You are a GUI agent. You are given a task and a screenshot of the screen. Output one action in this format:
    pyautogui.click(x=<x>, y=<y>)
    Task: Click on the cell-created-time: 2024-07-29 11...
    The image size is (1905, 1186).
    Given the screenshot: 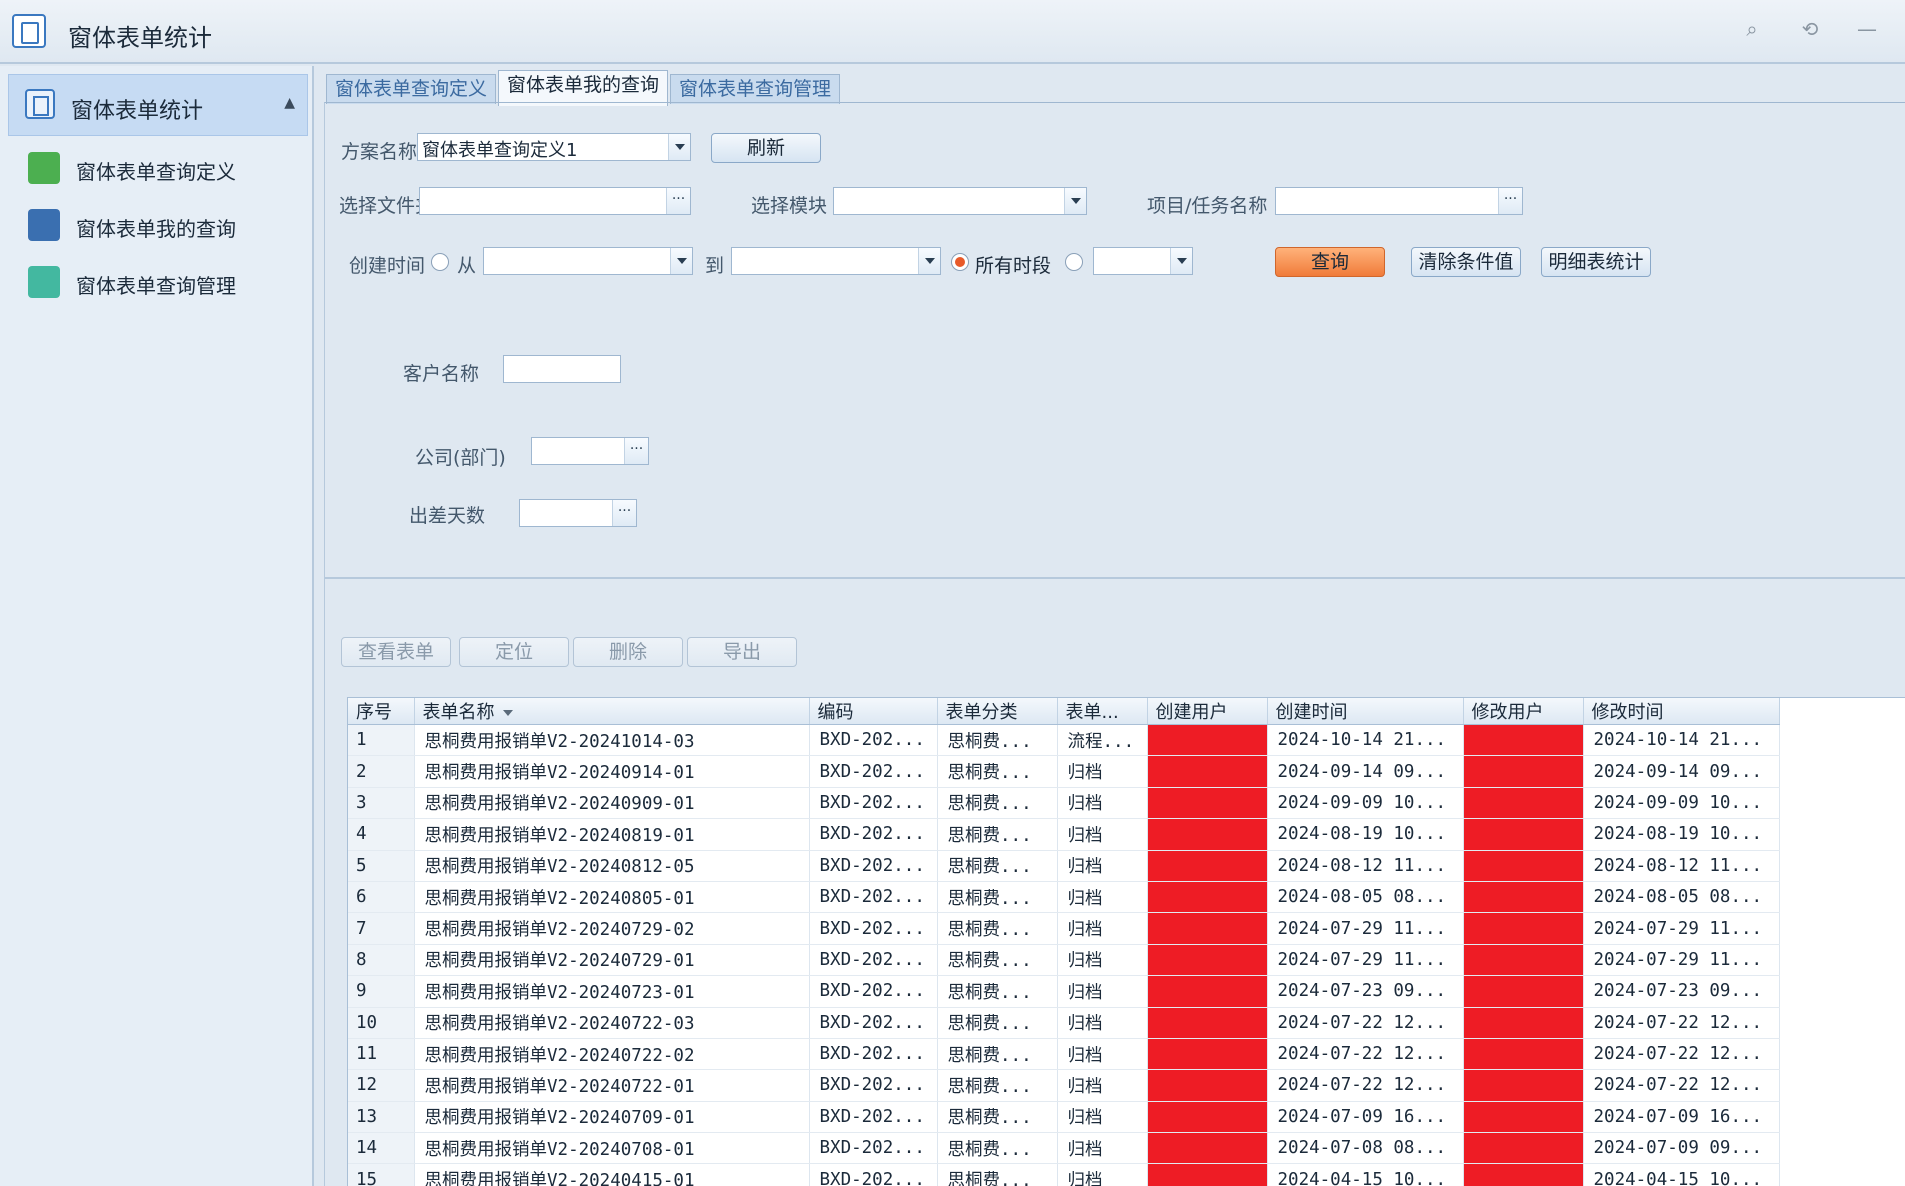 What is the action you would take?
    pyautogui.click(x=1365, y=960)
    